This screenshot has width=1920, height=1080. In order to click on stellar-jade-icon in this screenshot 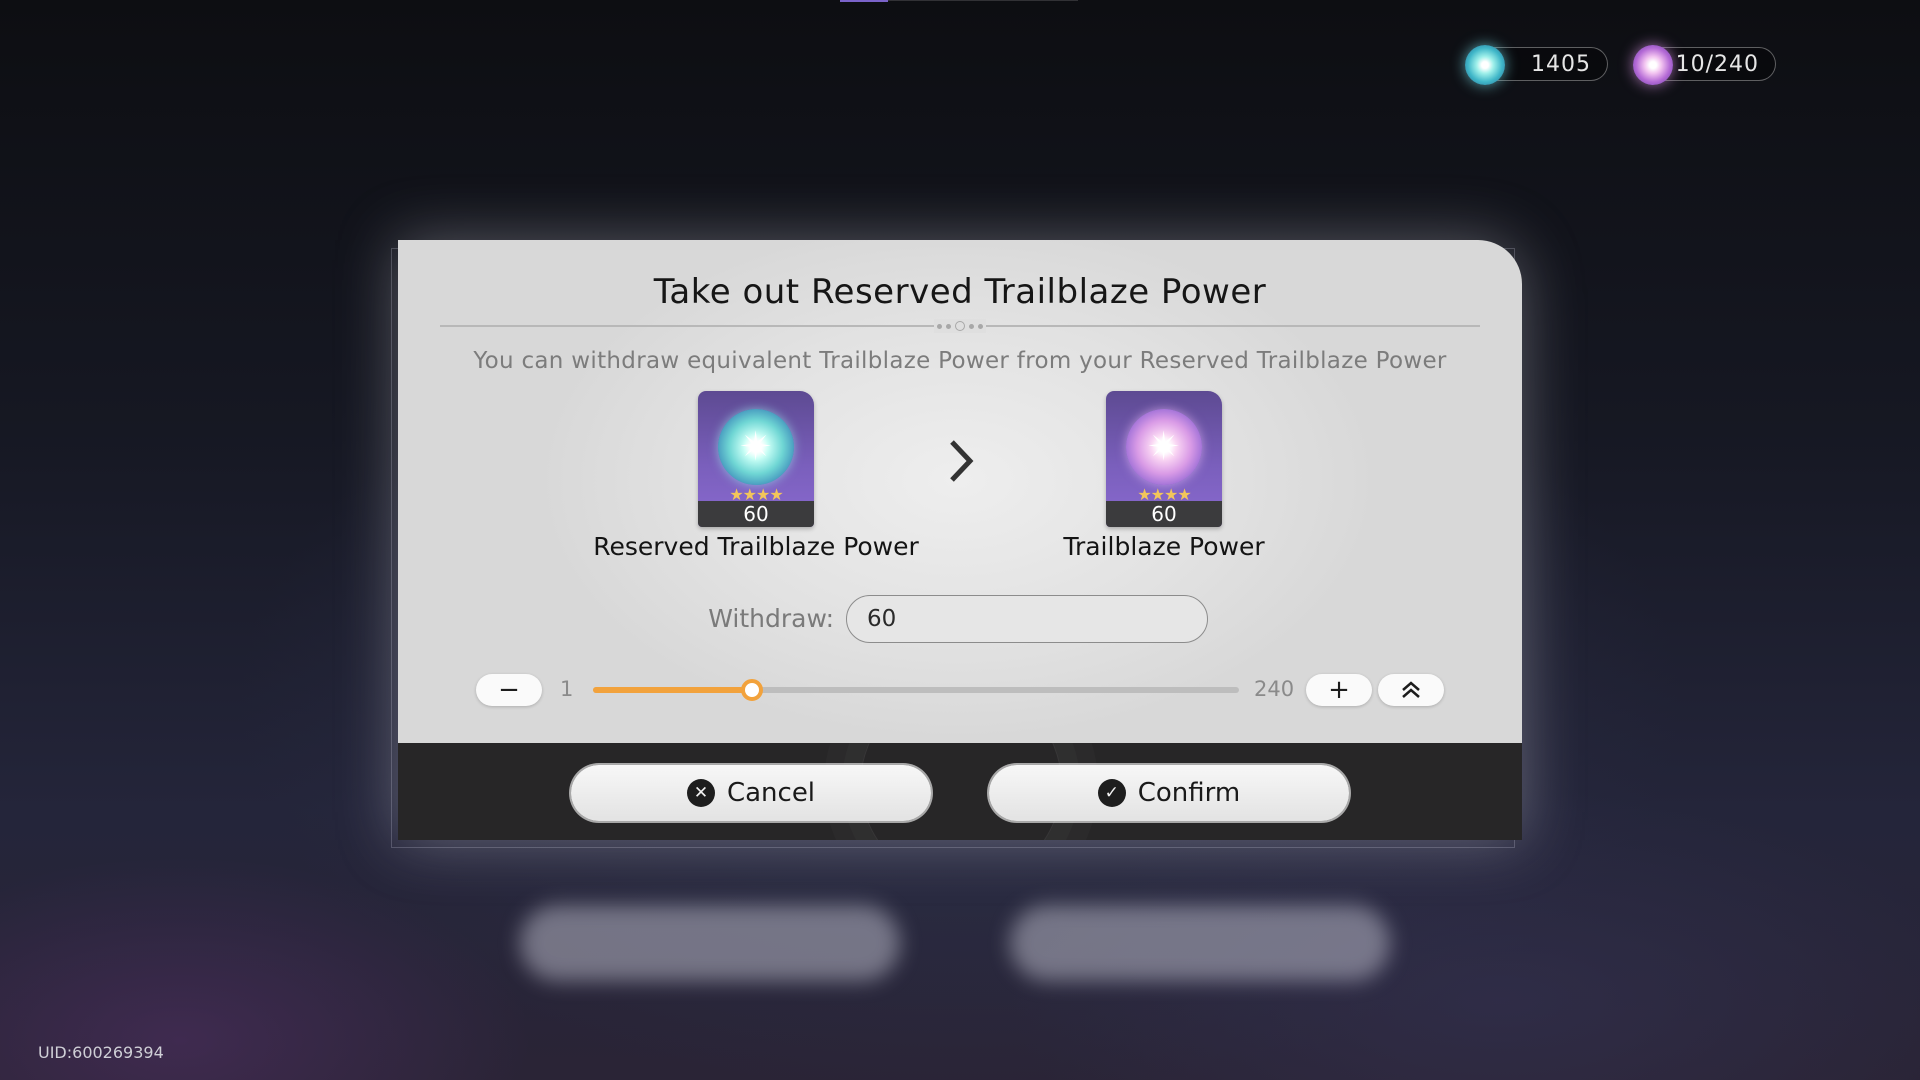, I will do `click(1485, 65)`.